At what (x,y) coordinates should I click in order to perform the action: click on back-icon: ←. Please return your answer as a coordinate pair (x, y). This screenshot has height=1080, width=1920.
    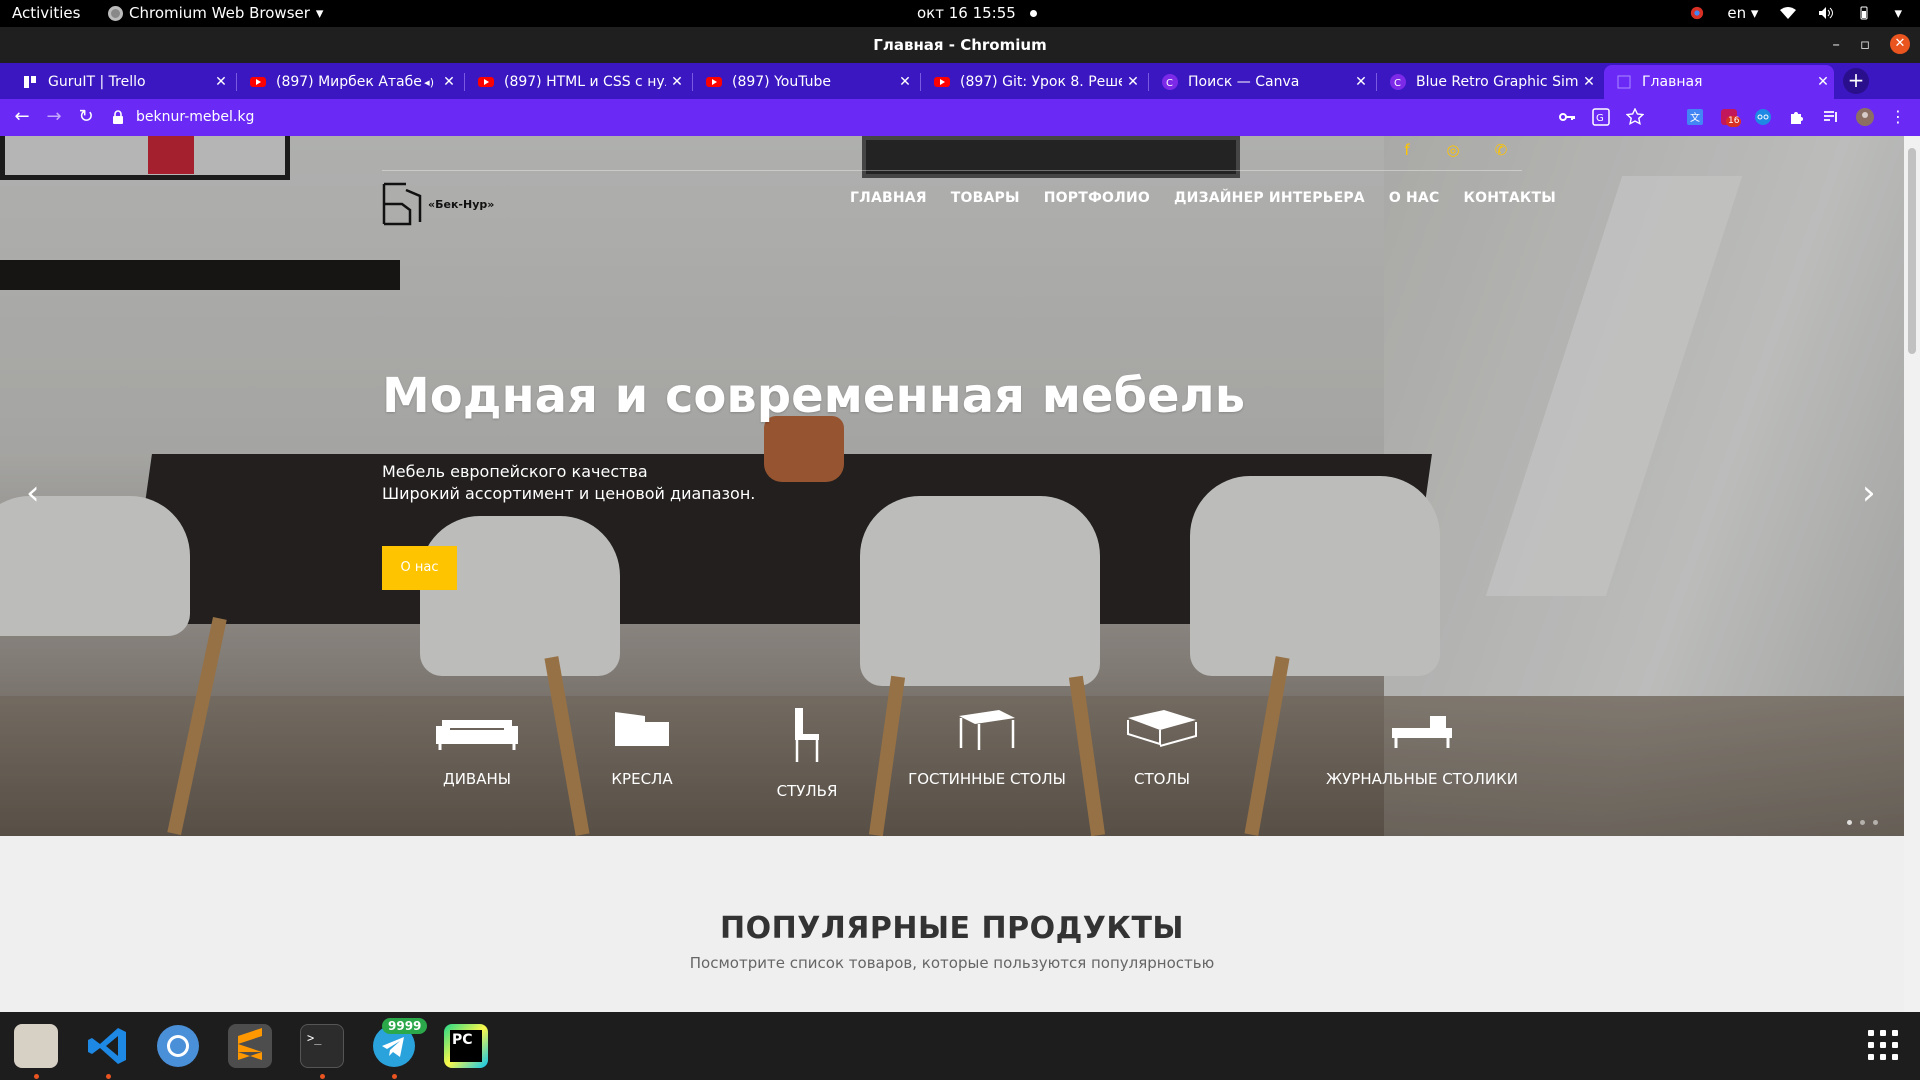
    Looking at the image, I should click on (22, 117).